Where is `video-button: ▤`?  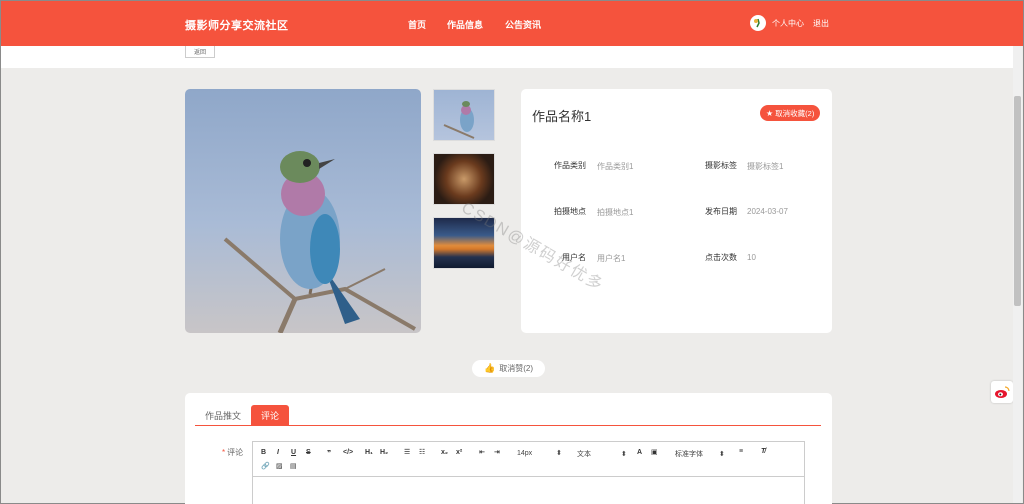
video-button: ▤ is located at coordinates (293, 466).